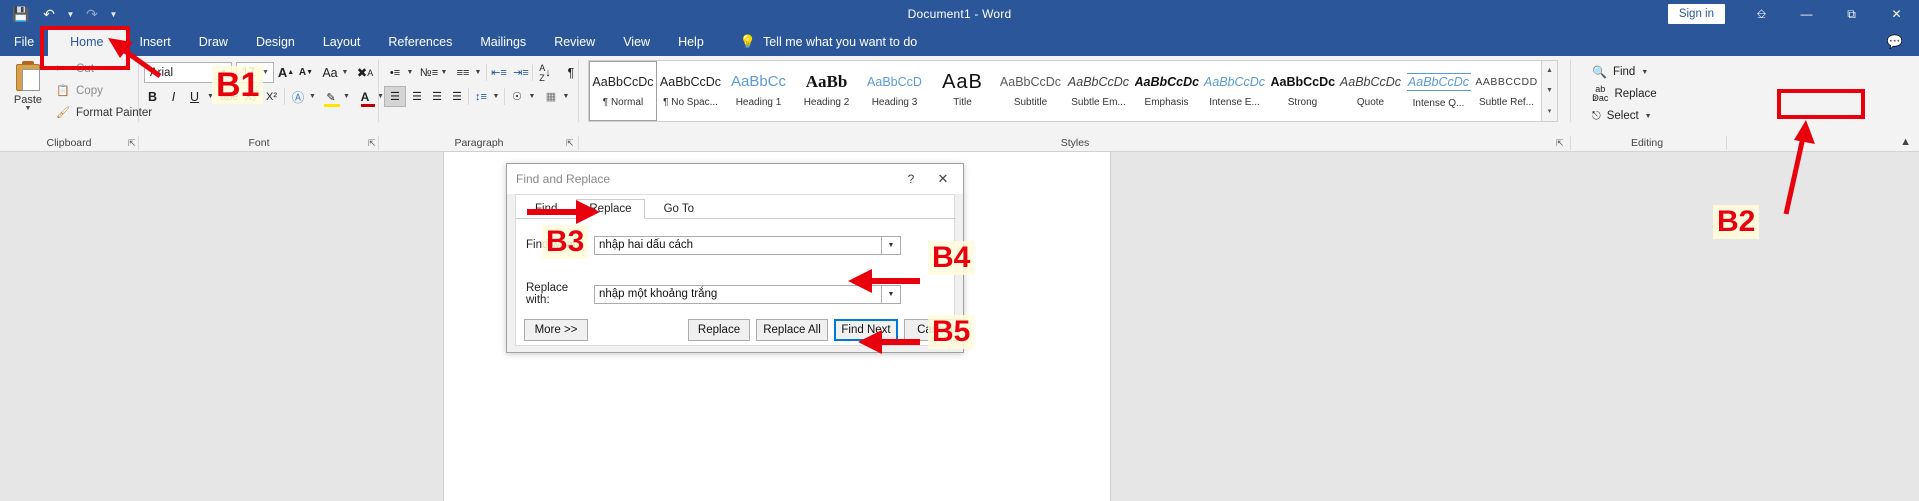  What do you see at coordinates (679, 209) in the screenshot?
I see `dialog-tab-goto: Go To` at bounding box center [679, 209].